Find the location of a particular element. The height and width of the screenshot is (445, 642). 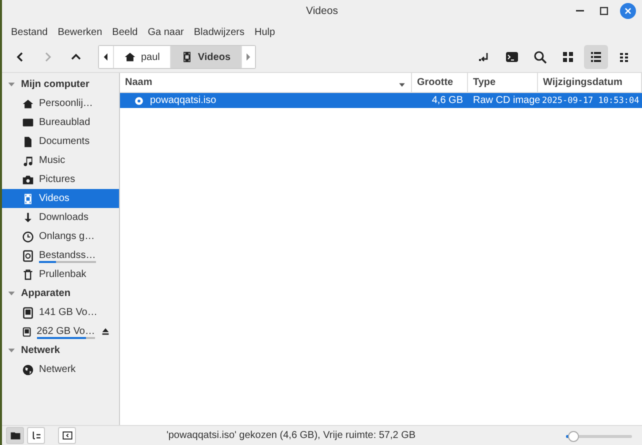

minimize-icon is located at coordinates (580, 11).